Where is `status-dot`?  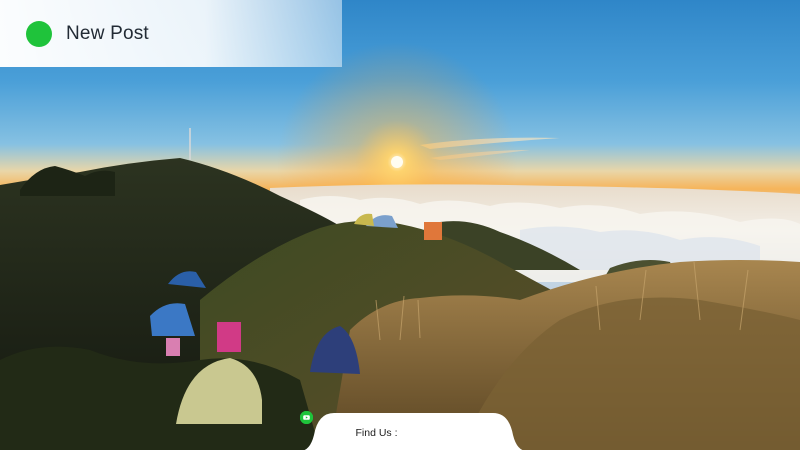 status-dot is located at coordinates (39, 33).